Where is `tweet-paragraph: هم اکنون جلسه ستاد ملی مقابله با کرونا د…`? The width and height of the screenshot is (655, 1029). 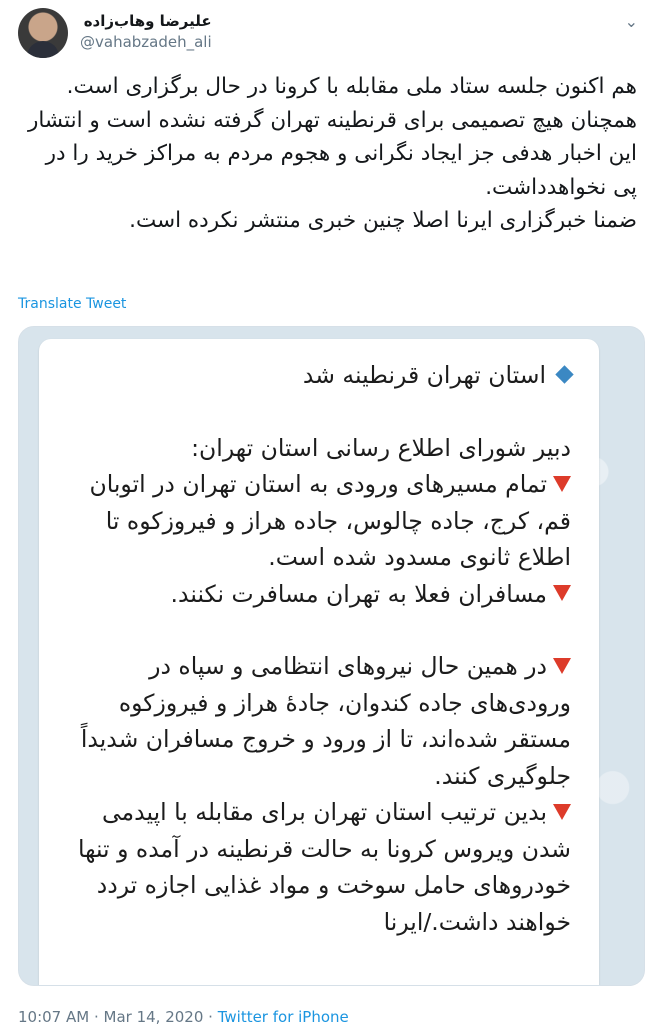
tweet-paragraph: هم اکنون جلسه ستاد ملی مقابله با کرونا د… is located at coordinates (351, 86).